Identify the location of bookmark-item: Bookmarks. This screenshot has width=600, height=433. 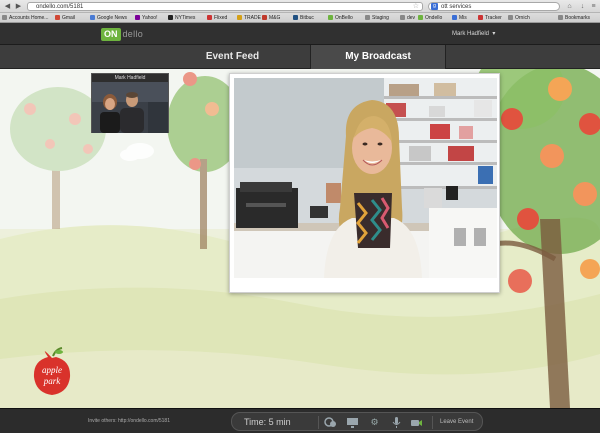
(574, 17).